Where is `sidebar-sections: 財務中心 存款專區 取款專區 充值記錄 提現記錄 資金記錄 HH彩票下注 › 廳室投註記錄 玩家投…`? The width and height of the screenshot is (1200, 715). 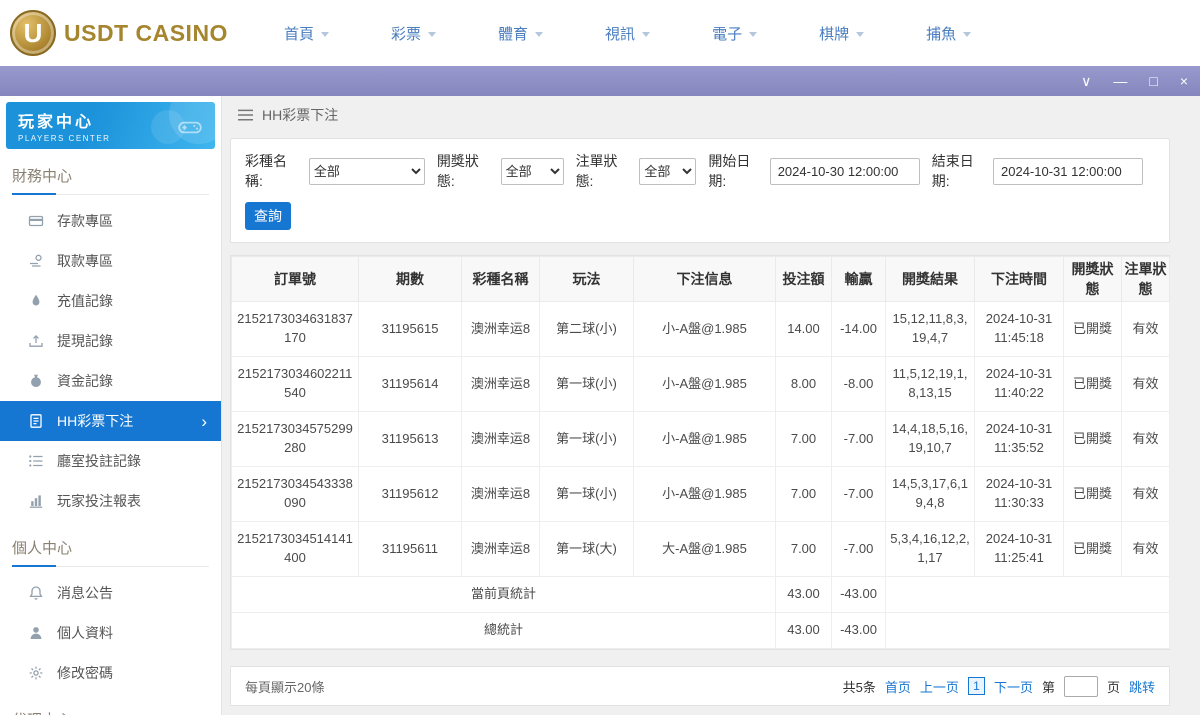
sidebar-sections: 財務中心 存款專區 取款專區 充值記錄 提現記錄 資金記錄 HH彩票下注 › 廳室投註記錄 玩家投… is located at coordinates (110, 440).